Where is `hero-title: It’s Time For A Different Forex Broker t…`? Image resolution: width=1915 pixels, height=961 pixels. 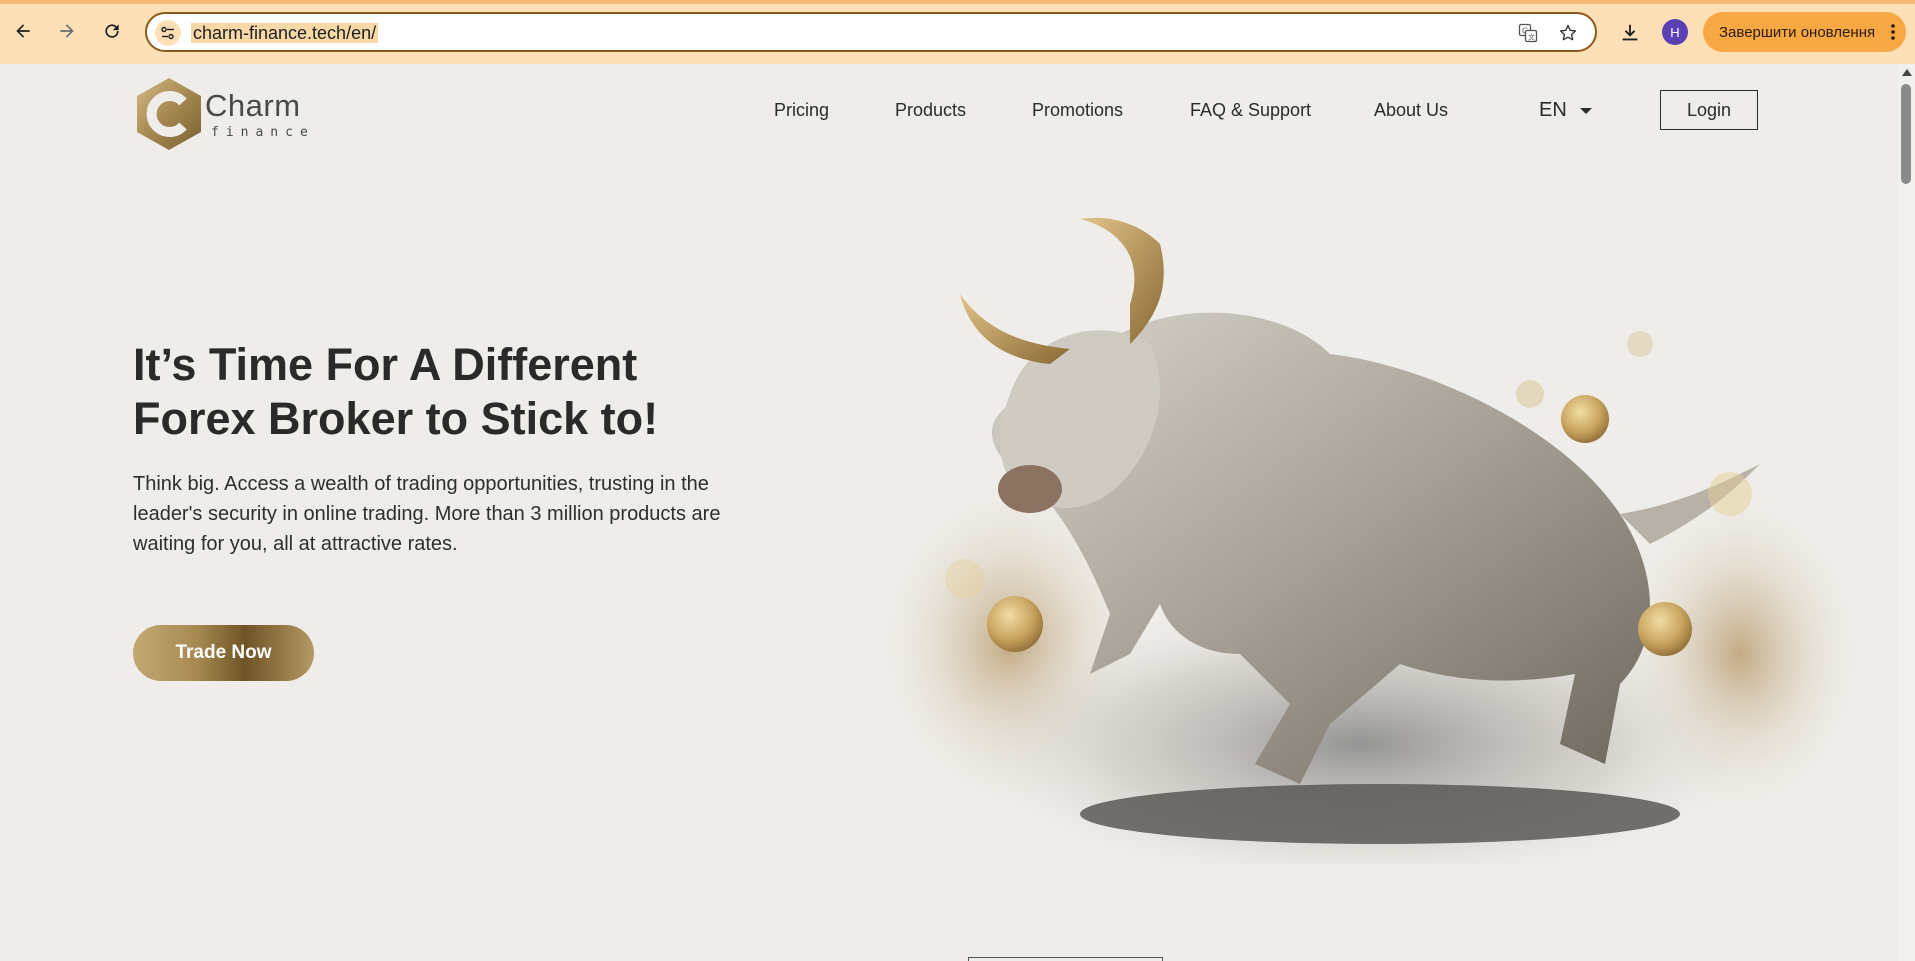
hero-title: It’s Time For A Different Forex Broker t… is located at coordinates (453, 392).